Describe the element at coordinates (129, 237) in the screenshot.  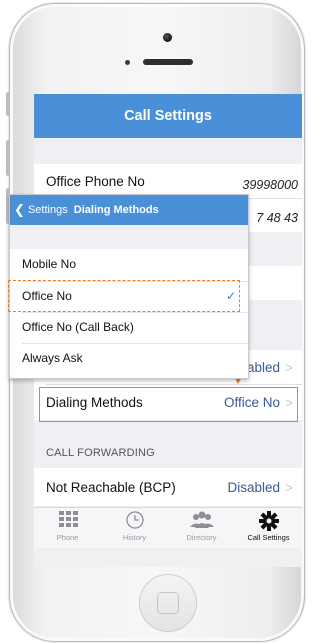
I see `section-gap` at that location.